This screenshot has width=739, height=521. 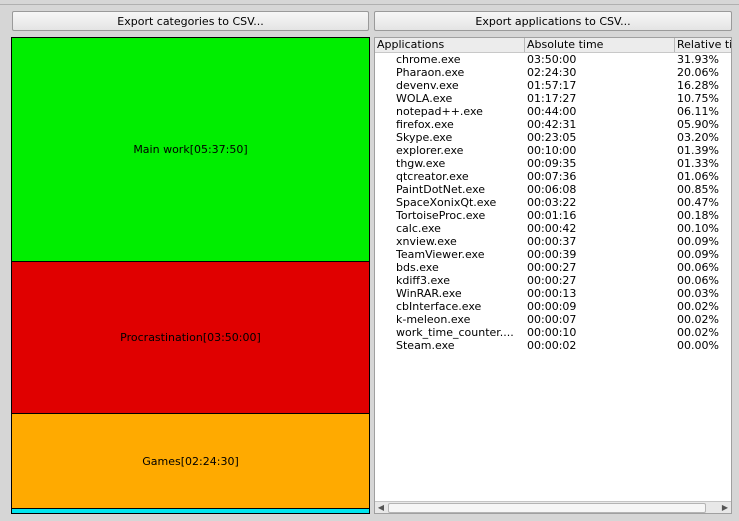 What do you see at coordinates (190, 511) in the screenshot?
I see `category-other` at bounding box center [190, 511].